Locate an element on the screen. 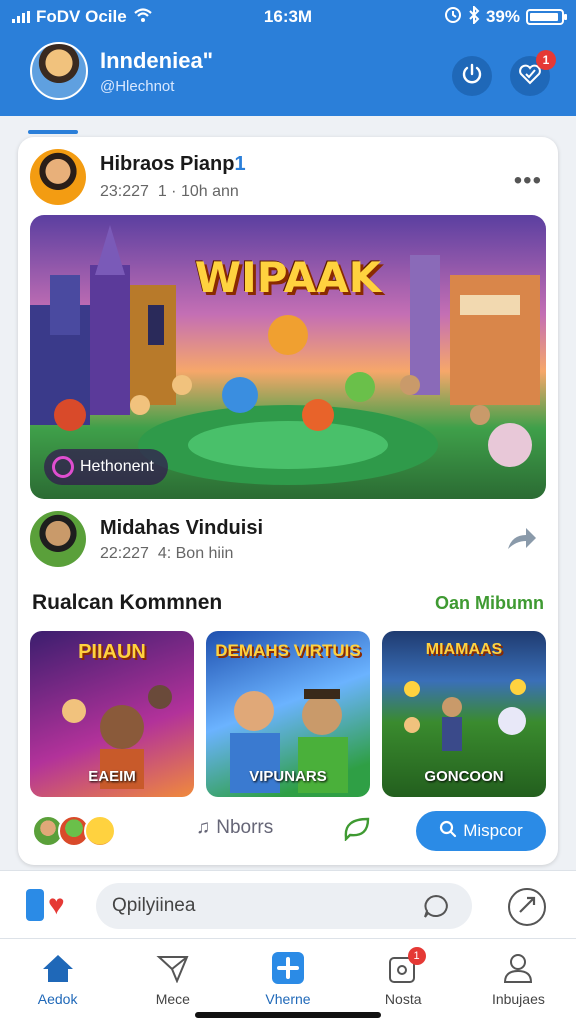 The width and height of the screenshot is (576, 1024). nav-item-home: Aedok is located at coordinates (57, 981).